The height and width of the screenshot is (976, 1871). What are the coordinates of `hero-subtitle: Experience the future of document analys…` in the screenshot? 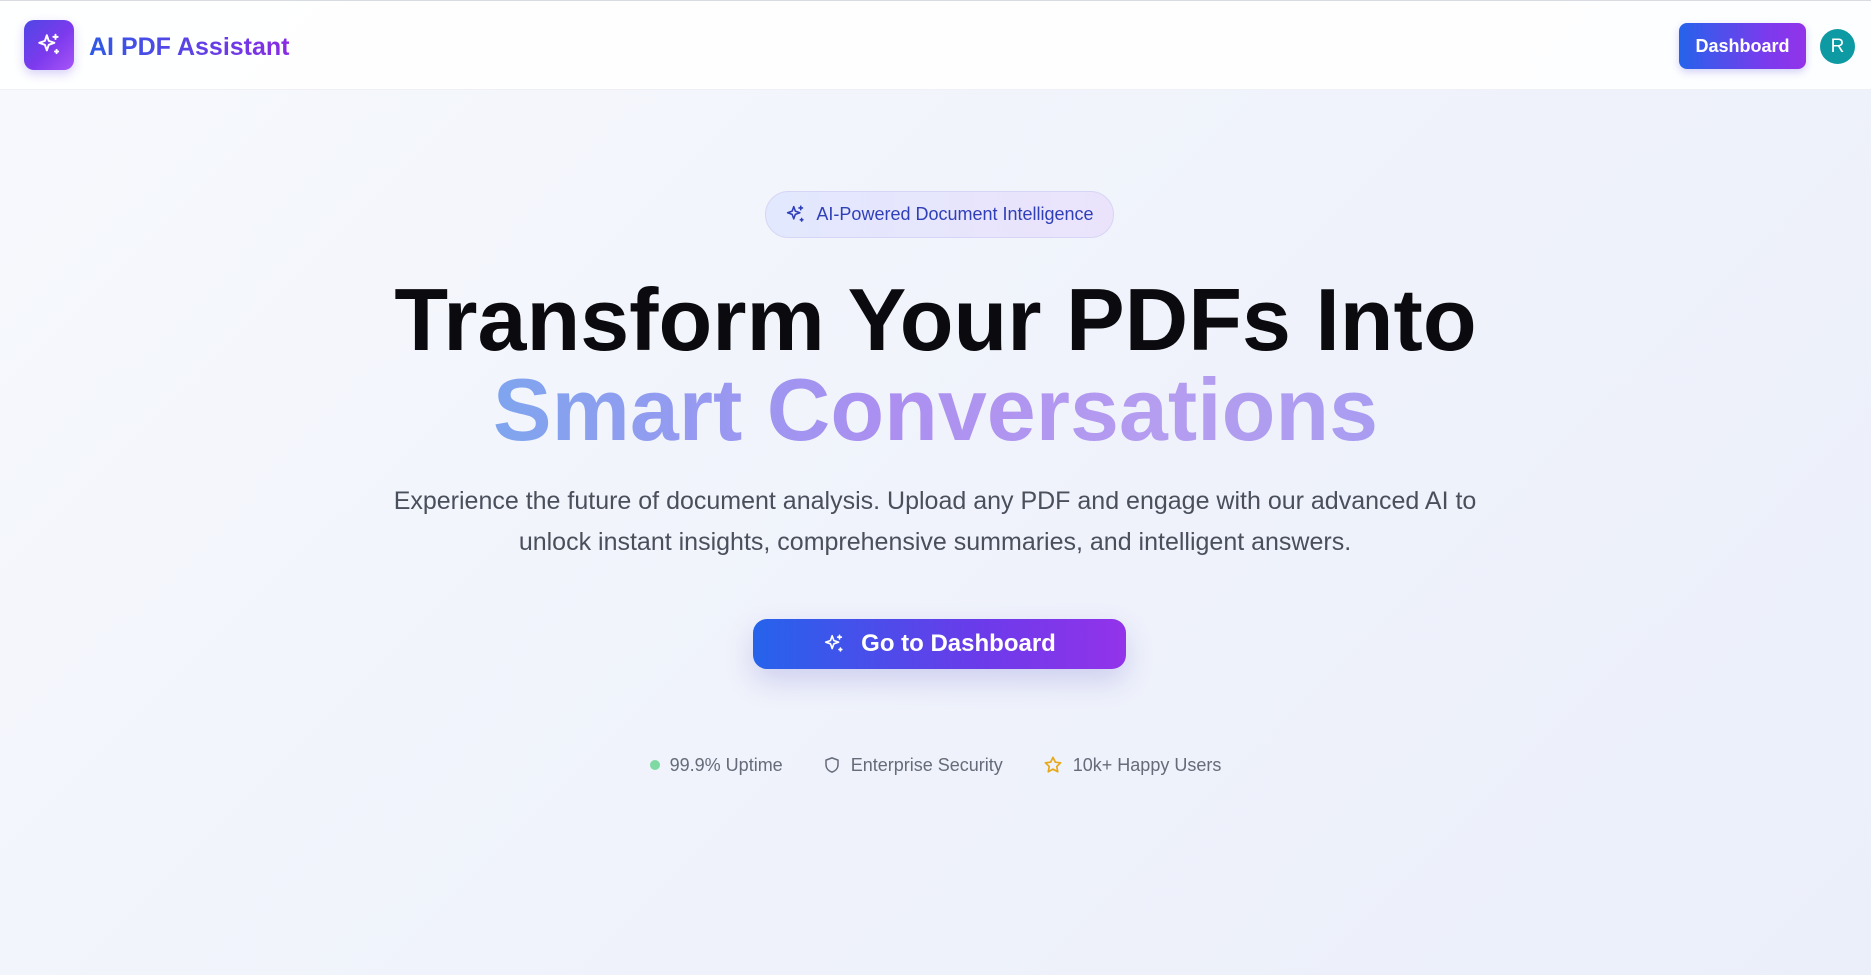 It's located at (935, 521).